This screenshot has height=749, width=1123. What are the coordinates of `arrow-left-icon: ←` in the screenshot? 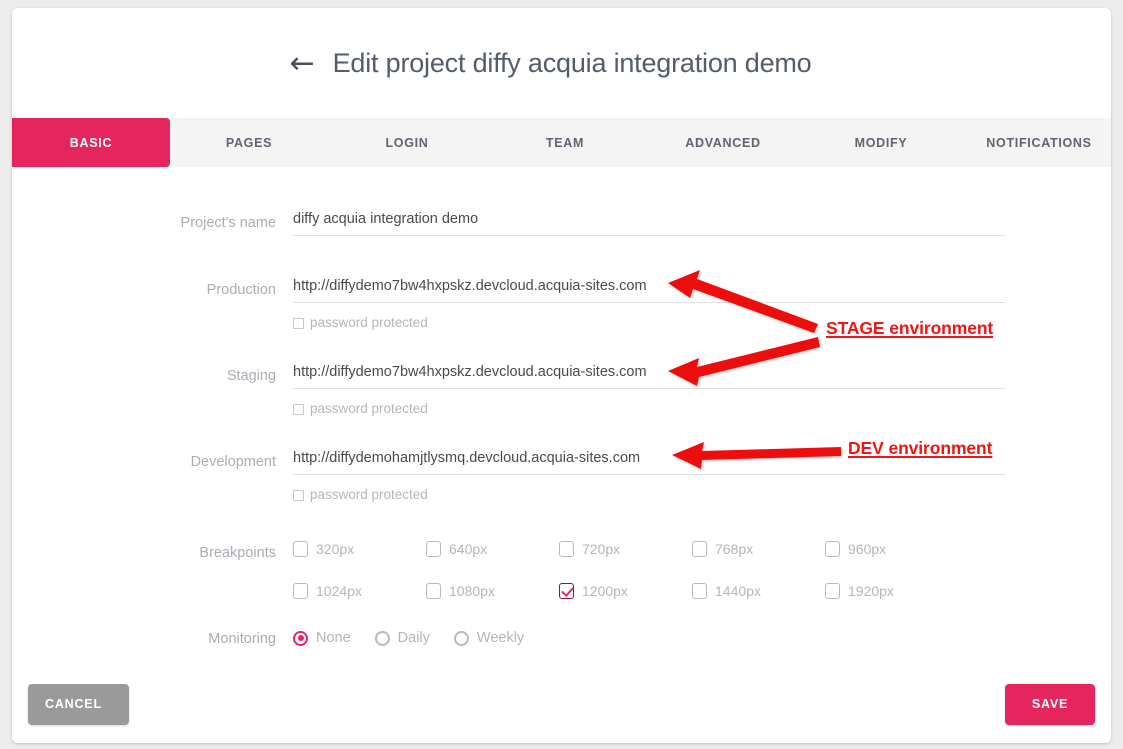 It's located at (301, 64).